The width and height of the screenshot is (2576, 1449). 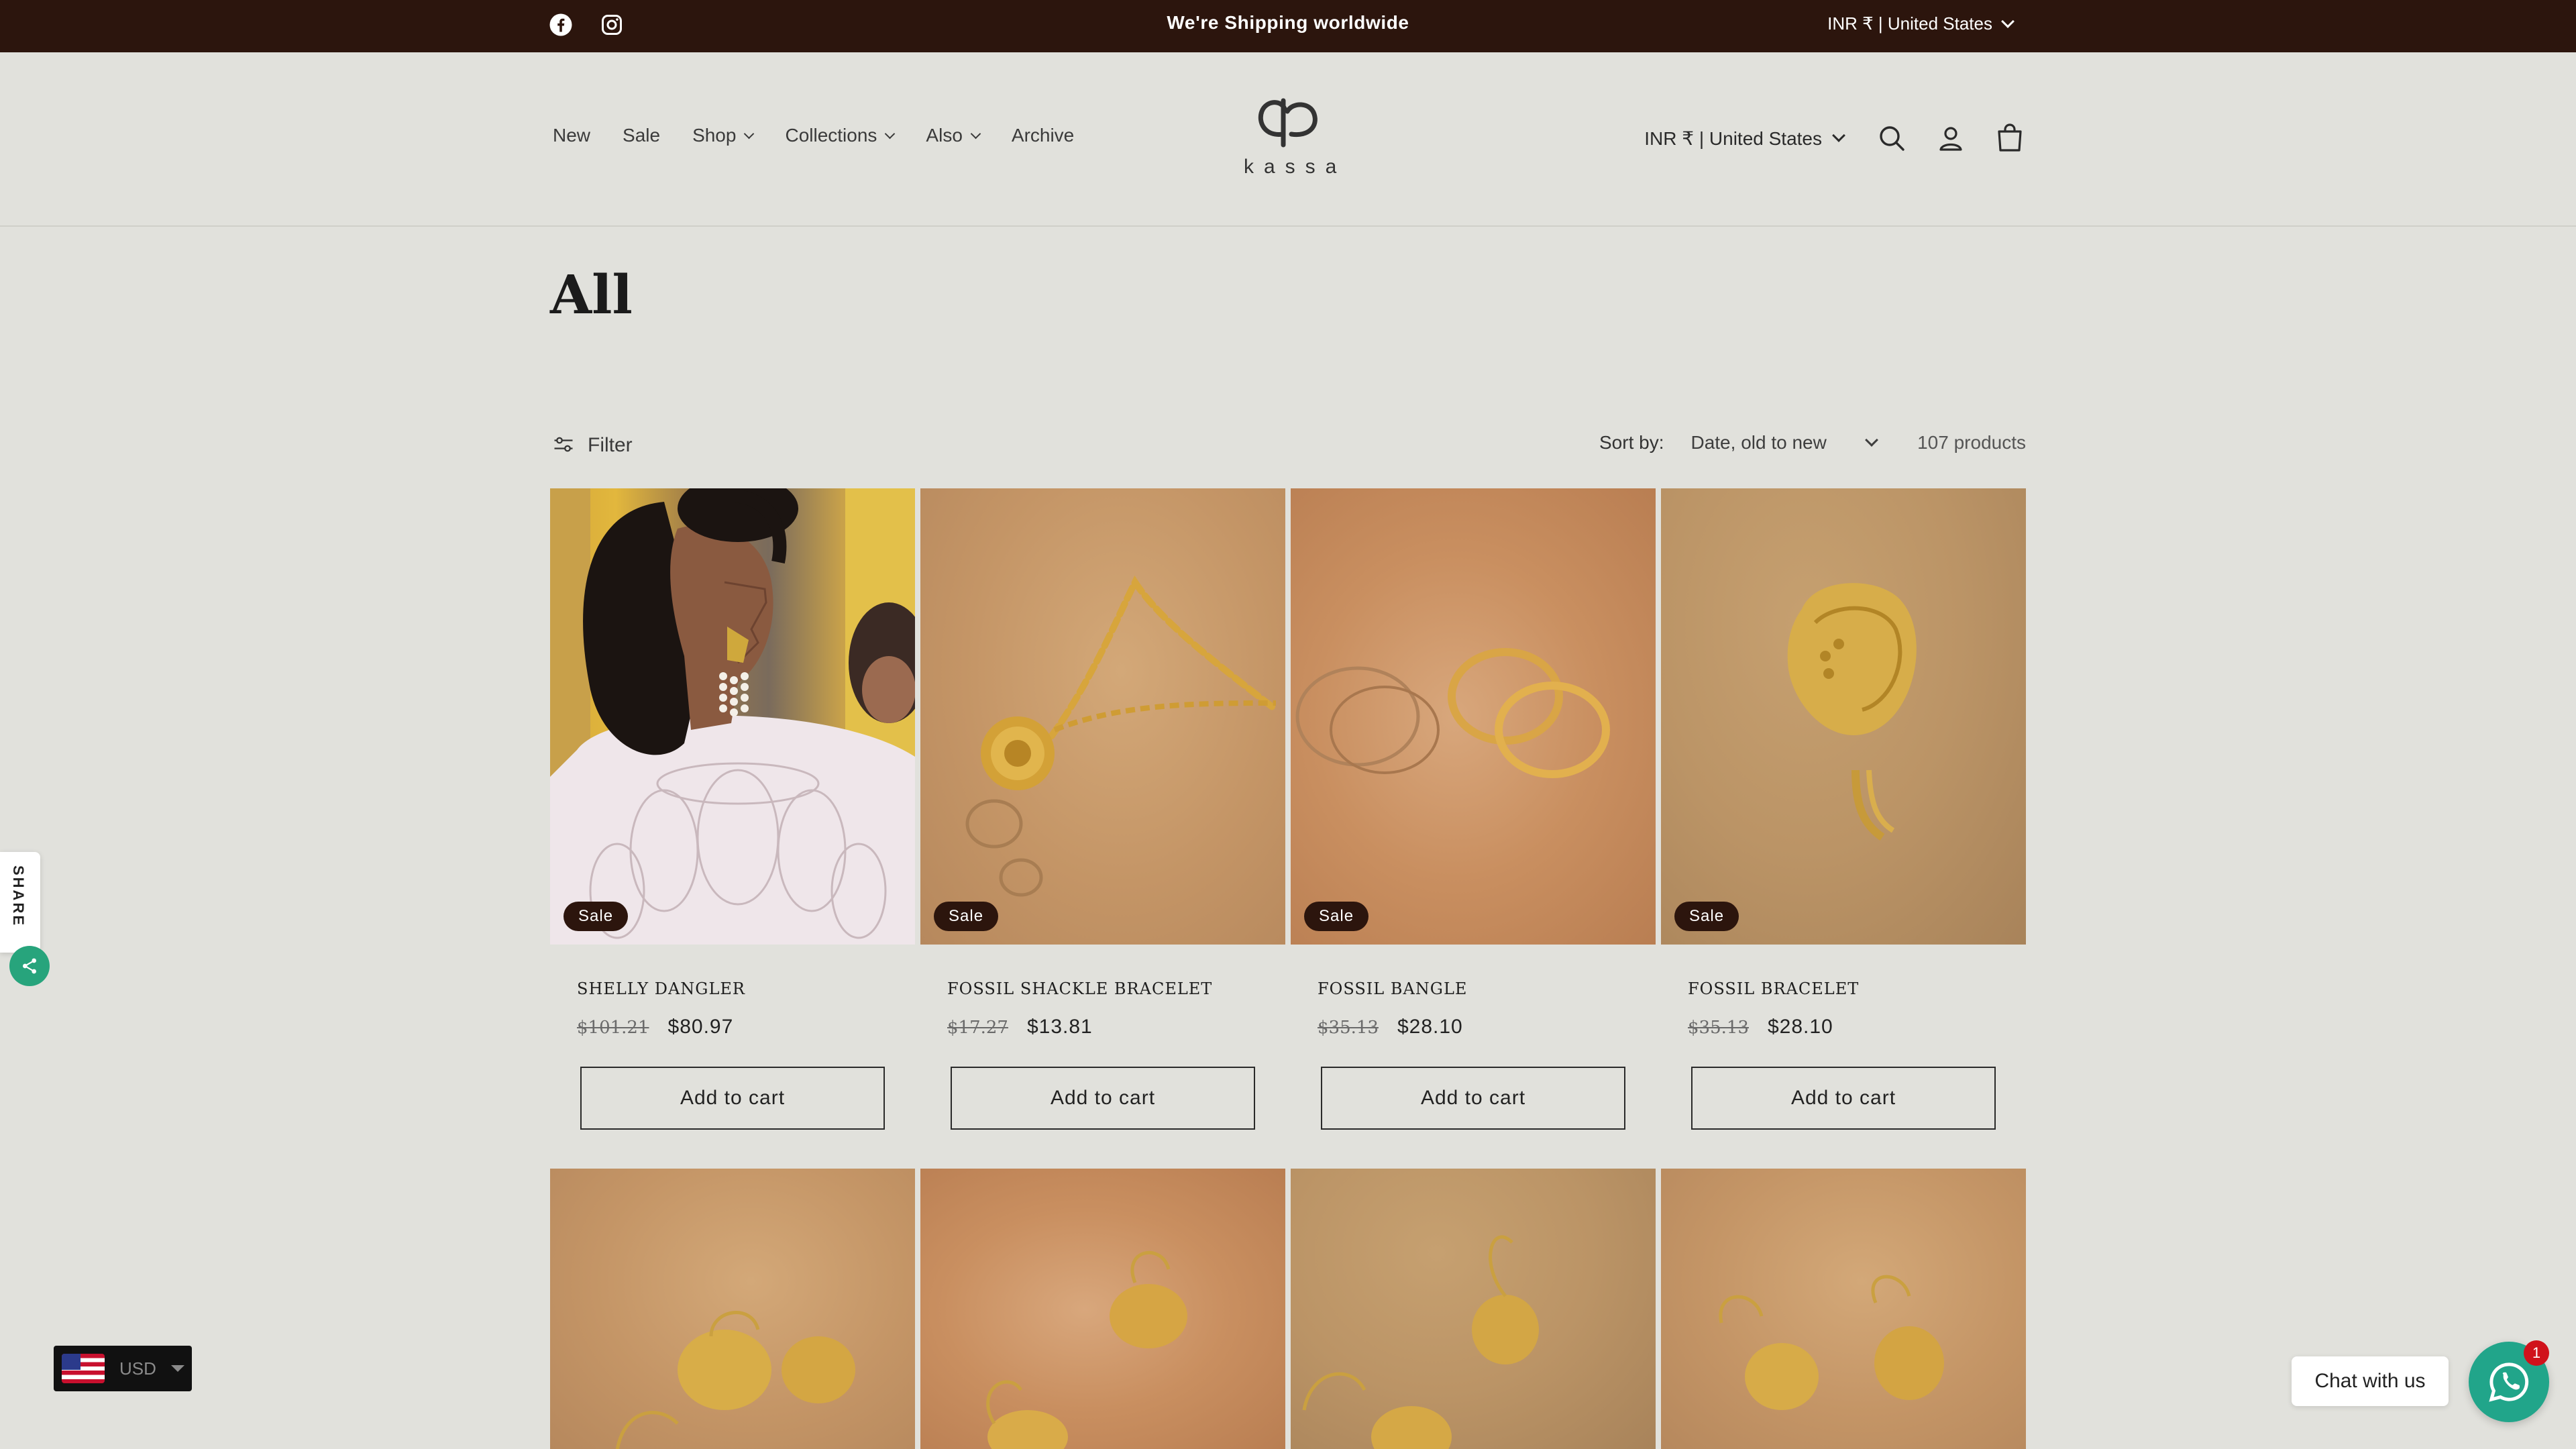 What do you see at coordinates (700, 1027) in the screenshot?
I see `sale-price: $80.97` at bounding box center [700, 1027].